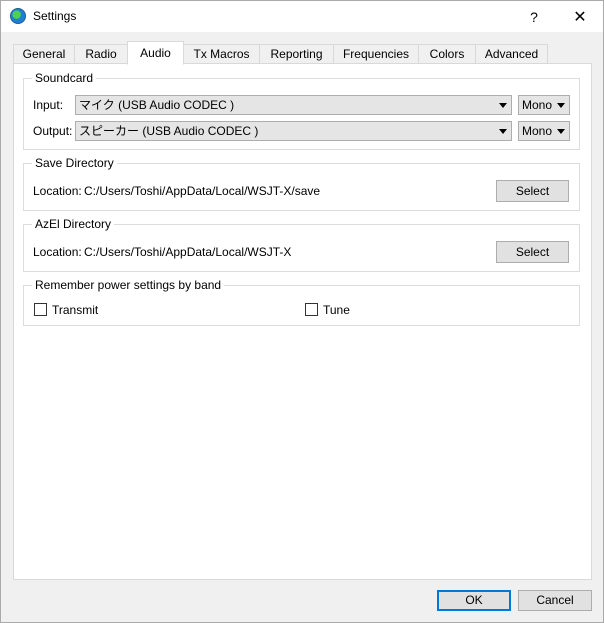  I want to click on tab-colors: Colors, so click(447, 54).